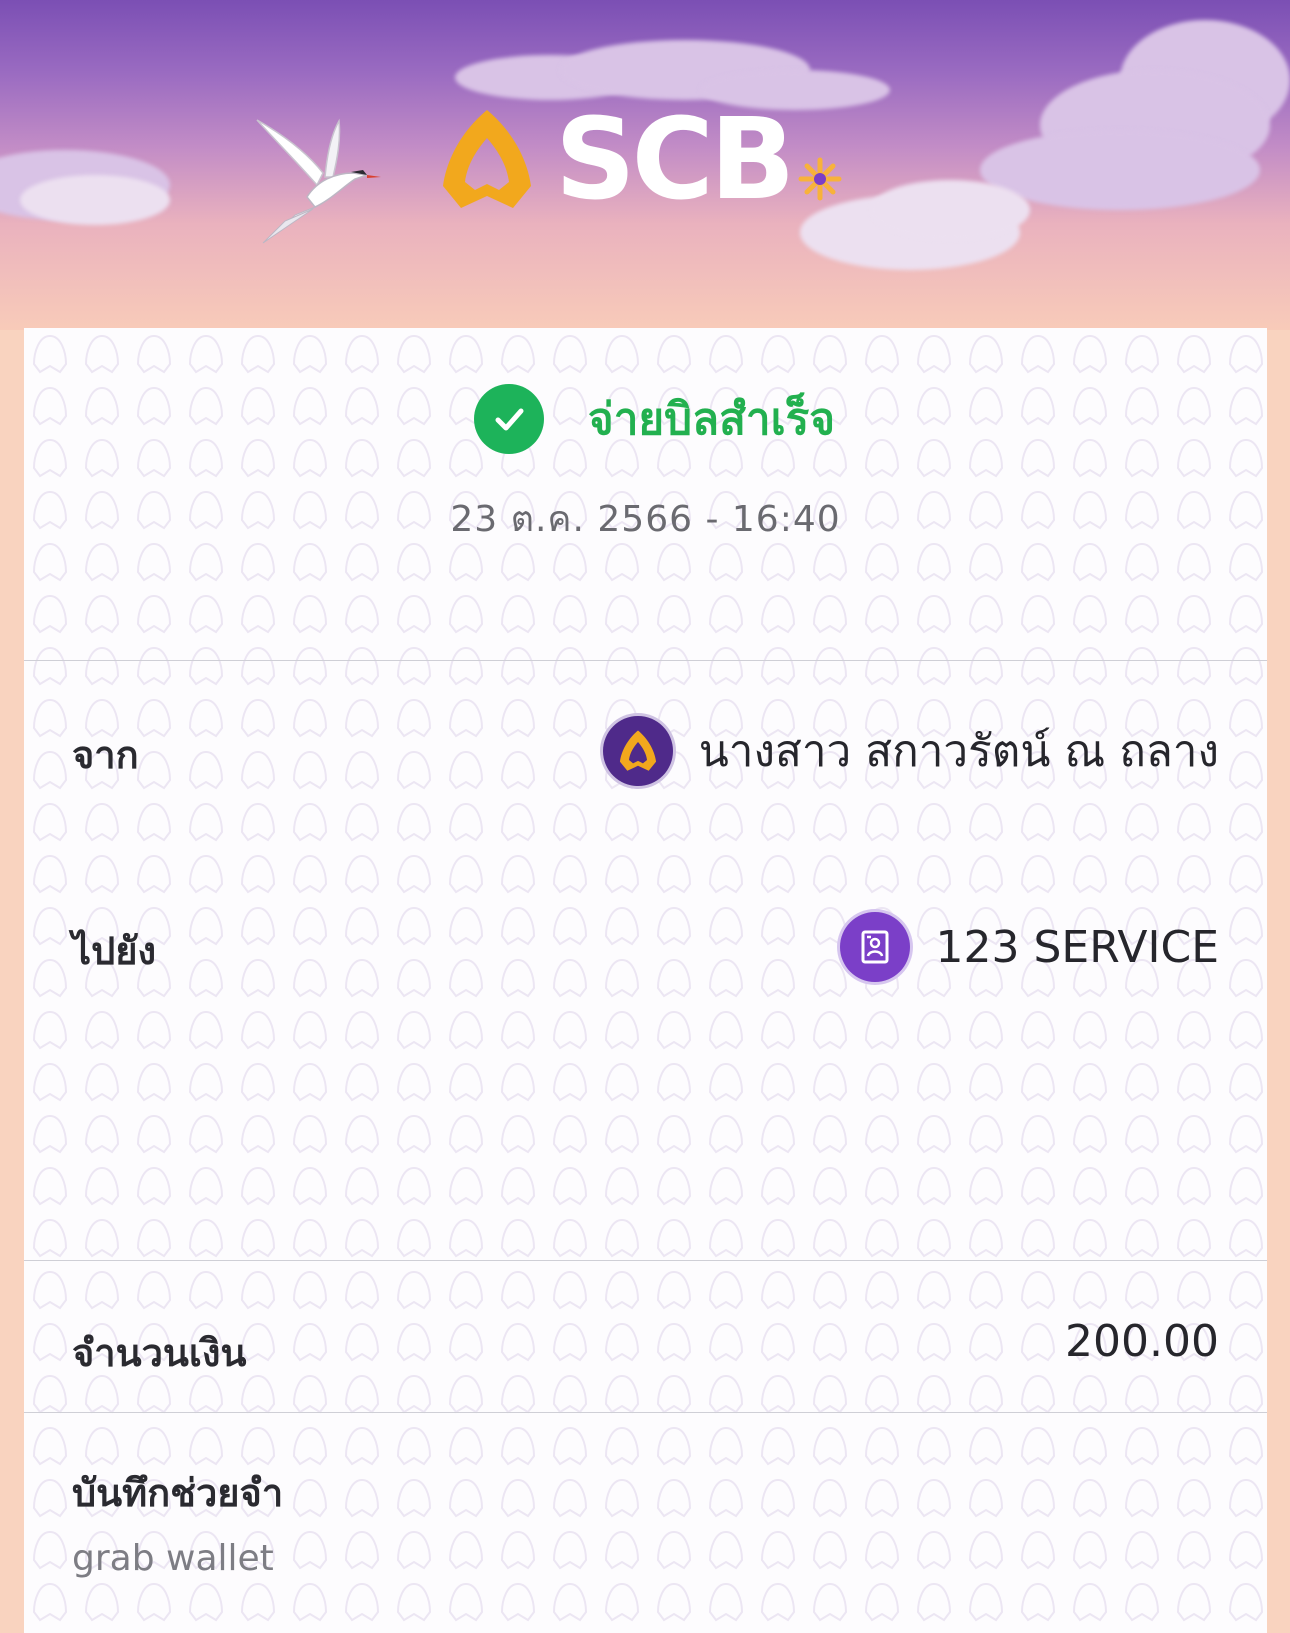 This screenshot has width=1290, height=1633. What do you see at coordinates (173, 1558) in the screenshot?
I see `memo-value: grab wallet` at bounding box center [173, 1558].